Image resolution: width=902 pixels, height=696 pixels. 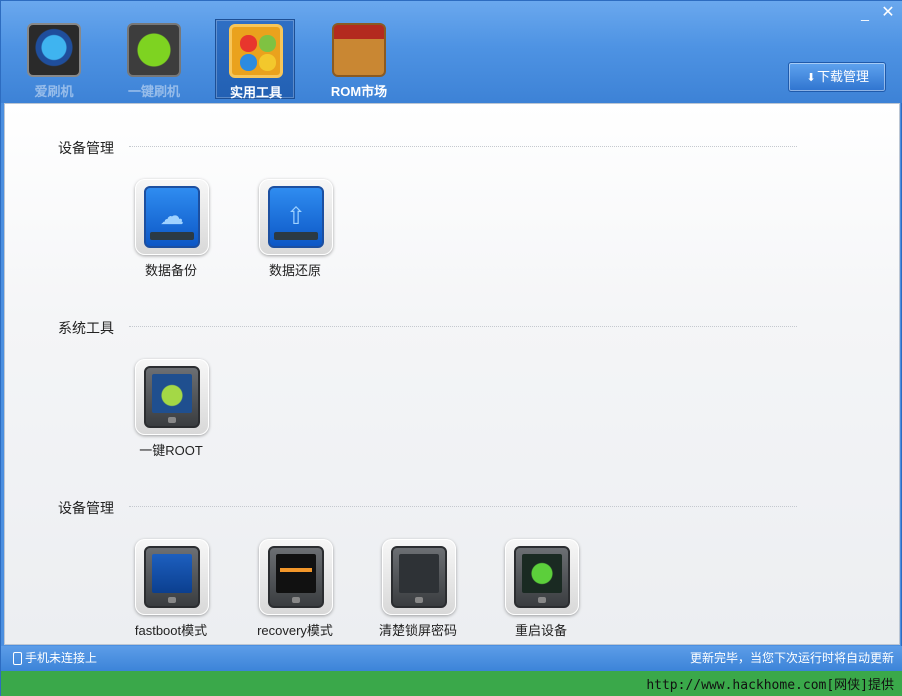 I want to click on watermark-bar: http://www.hackhome.com[网侠]提供, so click(x=451, y=683).